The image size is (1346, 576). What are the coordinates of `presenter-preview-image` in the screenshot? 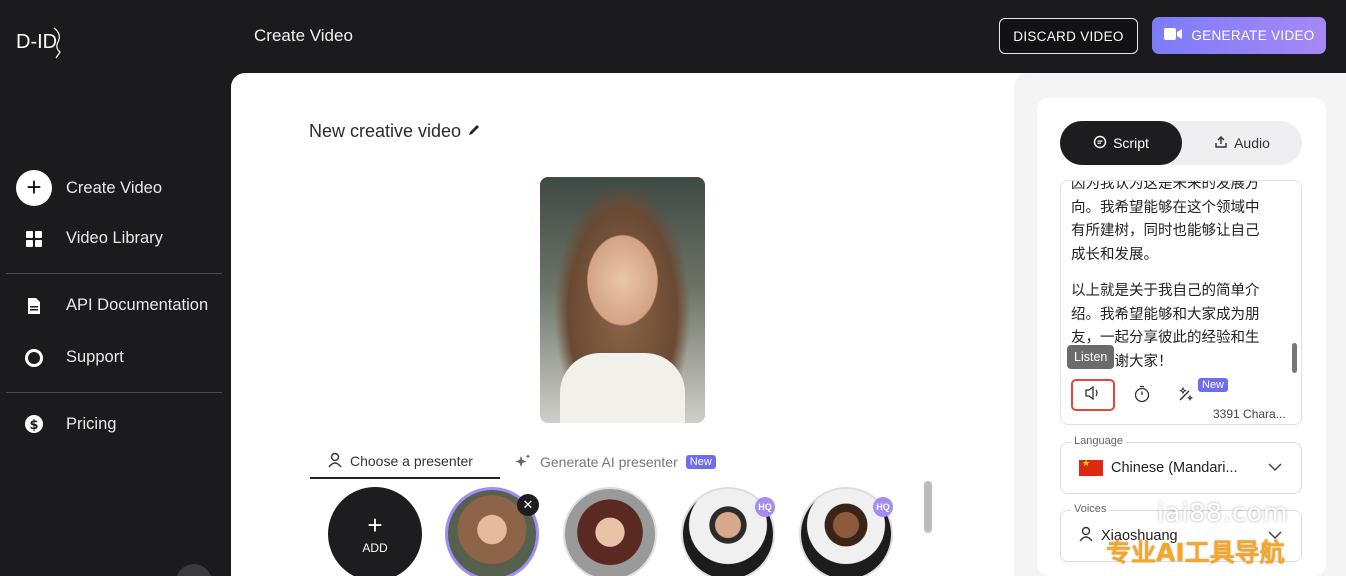 It's located at (622, 300).